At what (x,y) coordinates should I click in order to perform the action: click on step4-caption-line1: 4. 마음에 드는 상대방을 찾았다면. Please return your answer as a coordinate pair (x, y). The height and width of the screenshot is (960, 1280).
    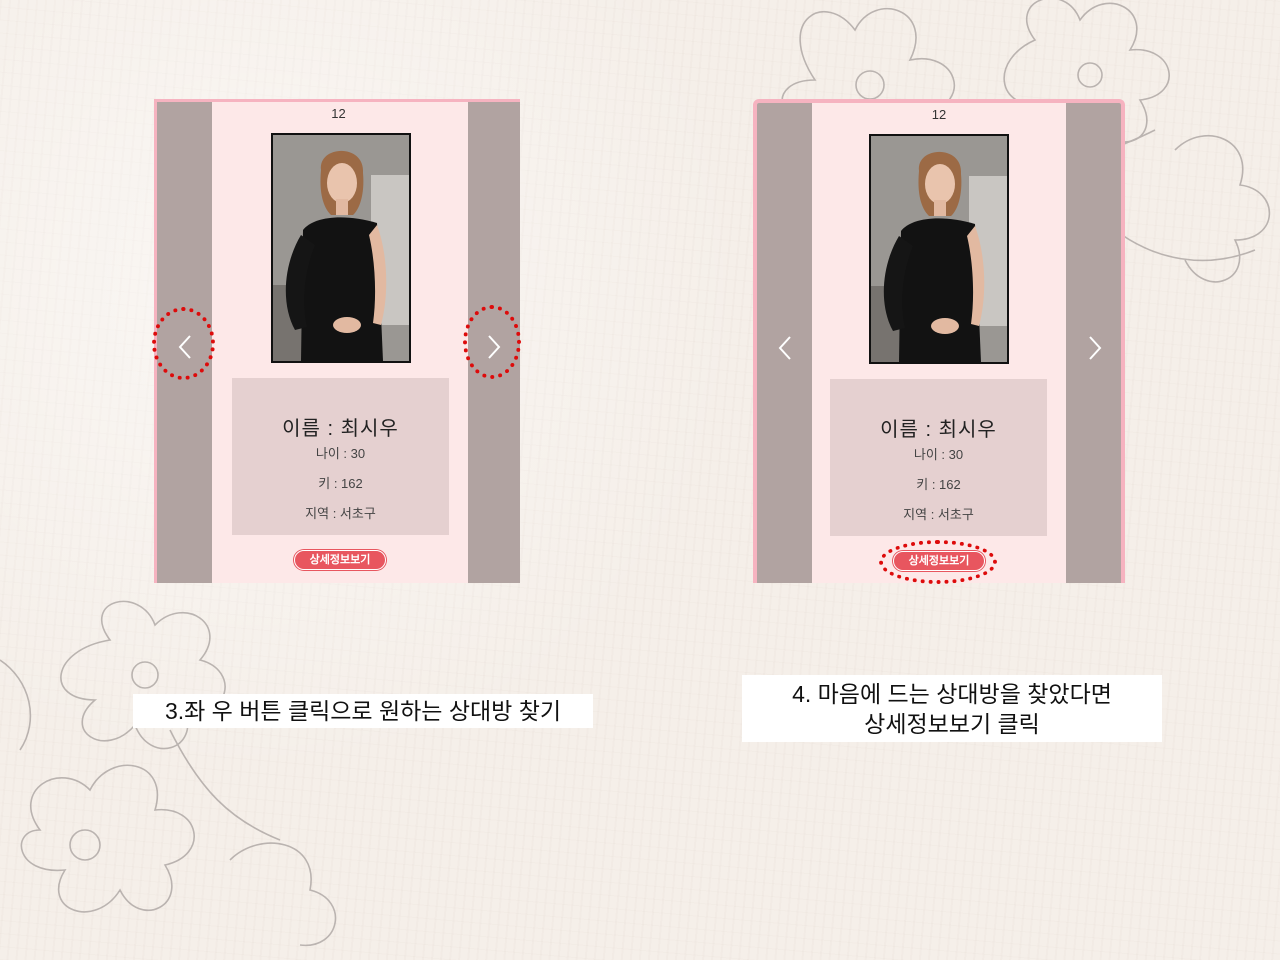
    Looking at the image, I should click on (952, 694).